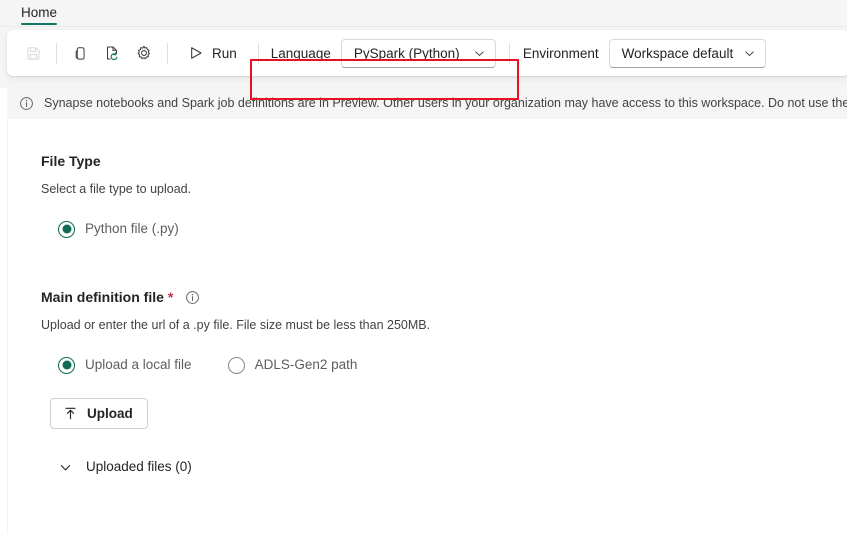  I want to click on save-button, so click(33, 53).